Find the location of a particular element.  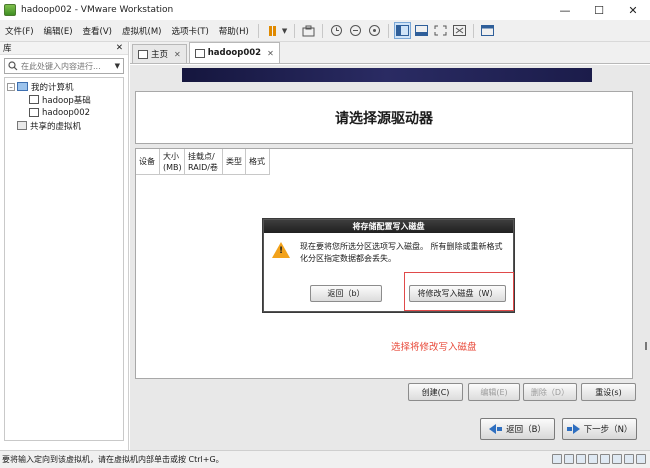

close-button: ✕ is located at coordinates (633, 10).